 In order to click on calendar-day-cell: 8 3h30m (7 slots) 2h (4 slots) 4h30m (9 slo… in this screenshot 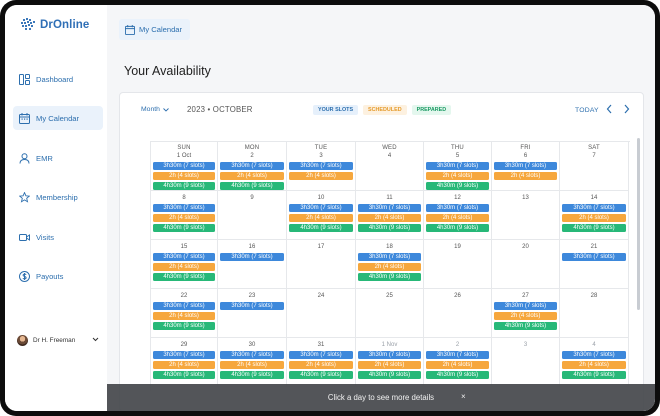, I will do `click(184, 215)`.